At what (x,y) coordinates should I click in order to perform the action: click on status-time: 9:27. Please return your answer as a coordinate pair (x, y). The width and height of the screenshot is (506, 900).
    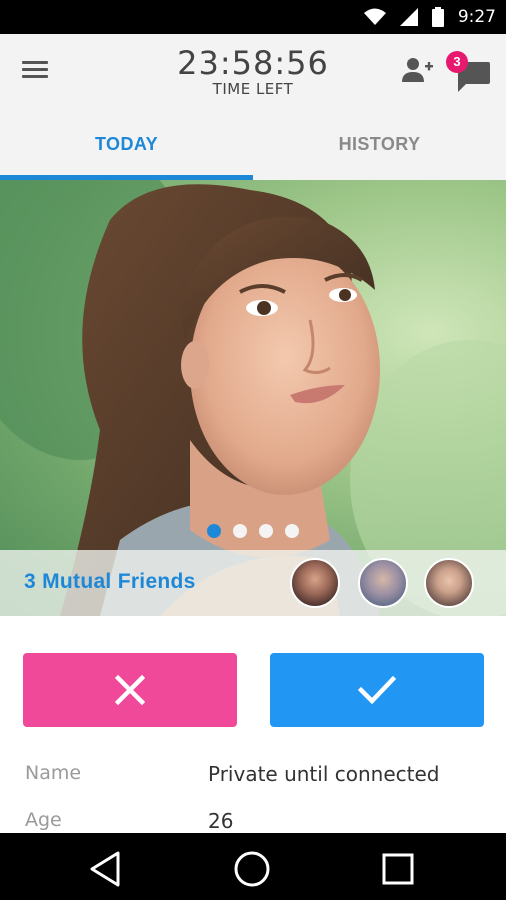
    Looking at the image, I should click on (476, 17).